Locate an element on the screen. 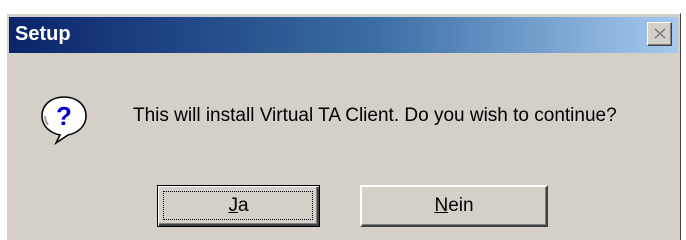 The width and height of the screenshot is (686, 240). nein-button: Nein is located at coordinates (454, 206).